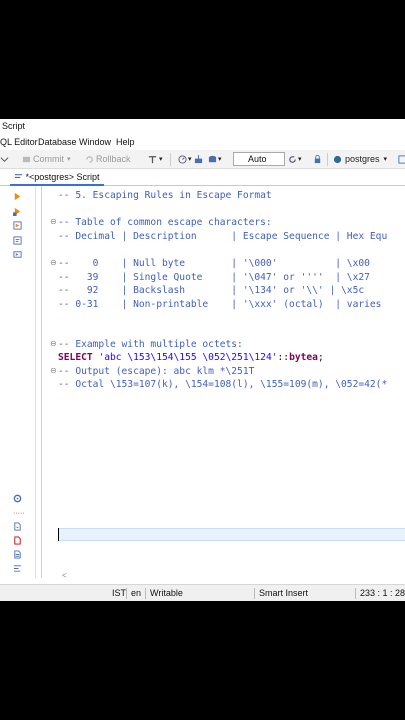 The width and height of the screenshot is (405, 720). What do you see at coordinates (152, 159) in the screenshot?
I see `t-icon` at bounding box center [152, 159].